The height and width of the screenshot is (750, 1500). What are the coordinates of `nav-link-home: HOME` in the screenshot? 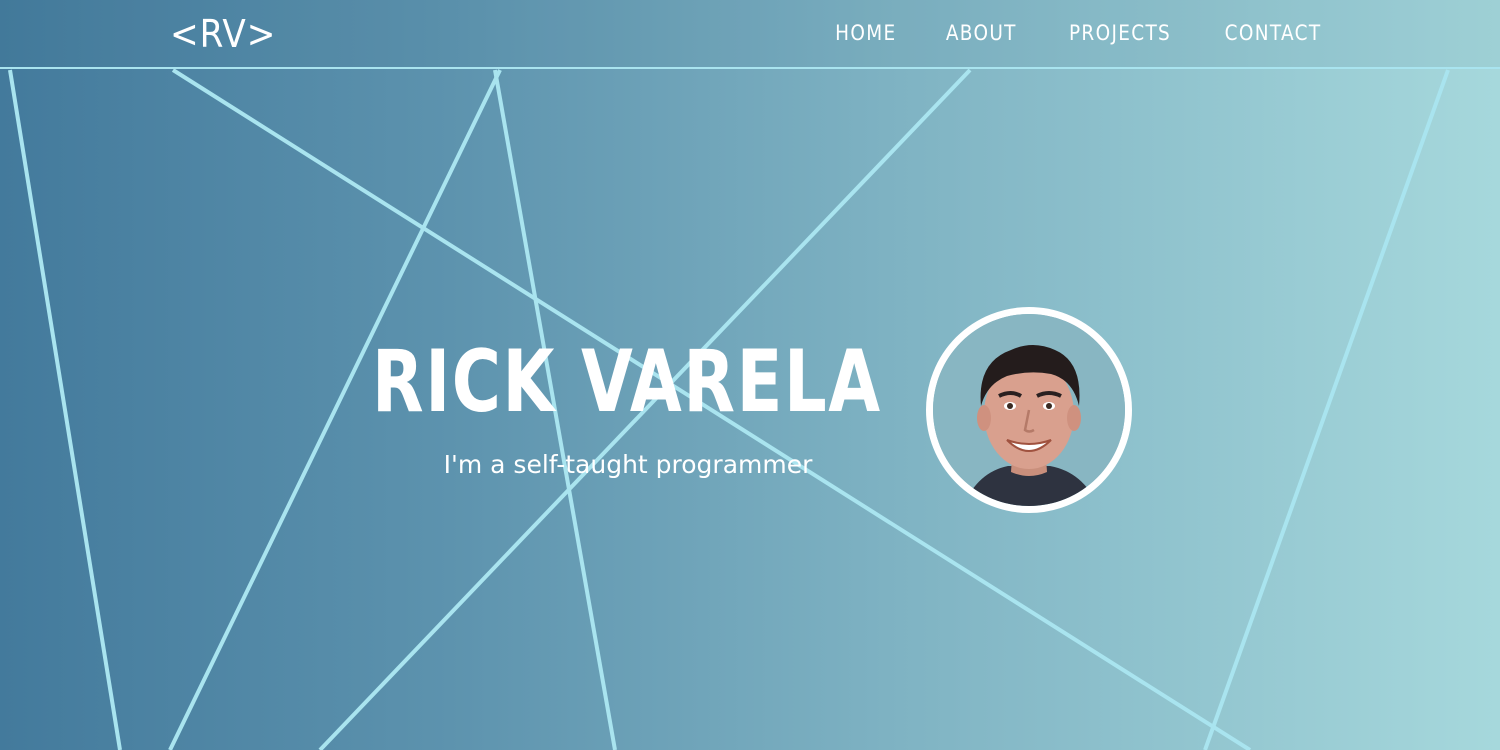 It's located at (866, 33).